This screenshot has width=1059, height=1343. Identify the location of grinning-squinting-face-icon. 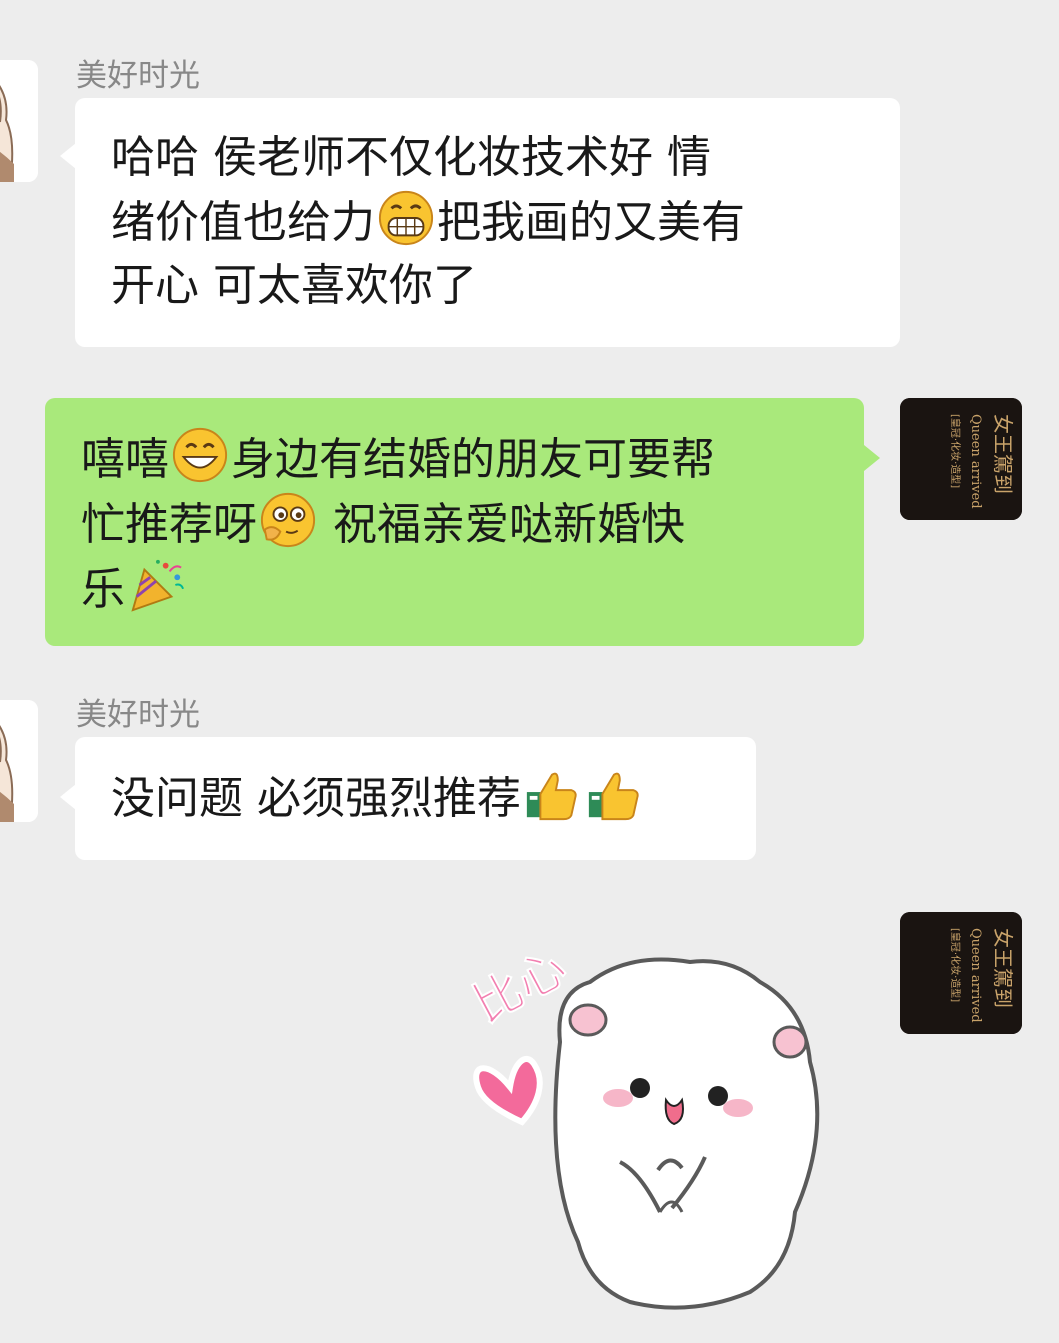
(406, 218).